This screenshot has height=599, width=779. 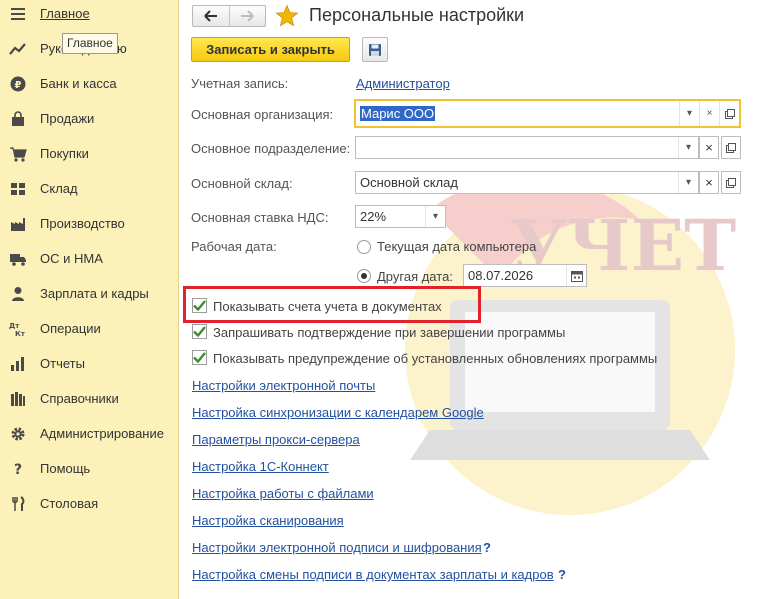 I want to click on link-files: Настройка работы с файлами, so click(x=283, y=493).